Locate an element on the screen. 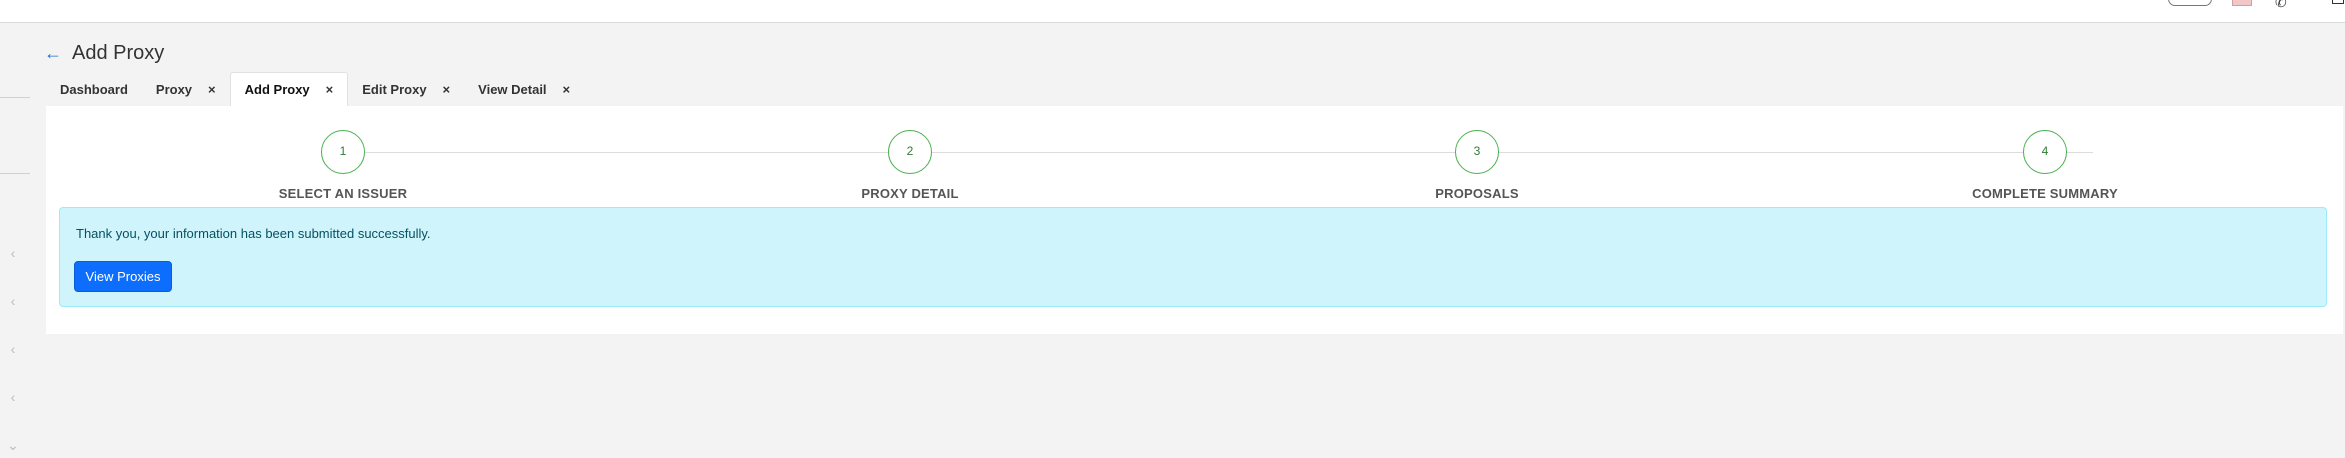  chevron-down-icon: ⌄ is located at coordinates (13, 445).